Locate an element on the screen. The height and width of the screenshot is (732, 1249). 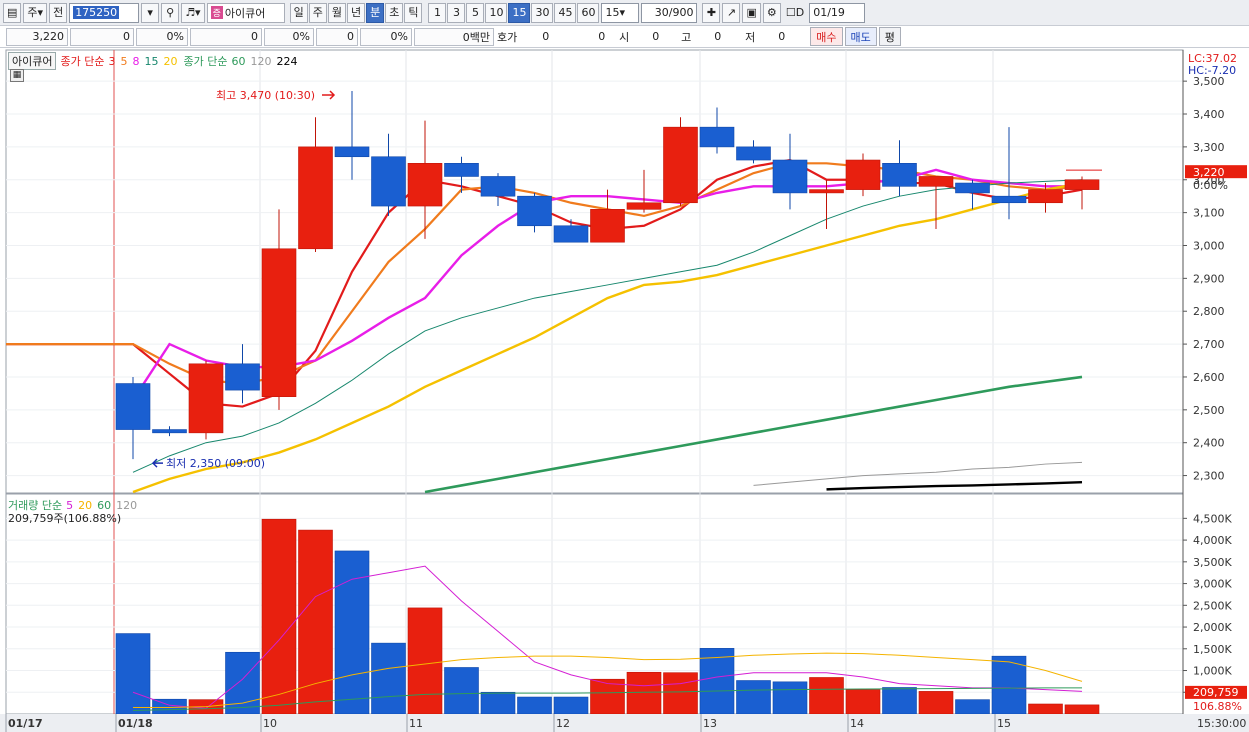
time-label: 15:30:00 is located at coordinates (1221, 723).